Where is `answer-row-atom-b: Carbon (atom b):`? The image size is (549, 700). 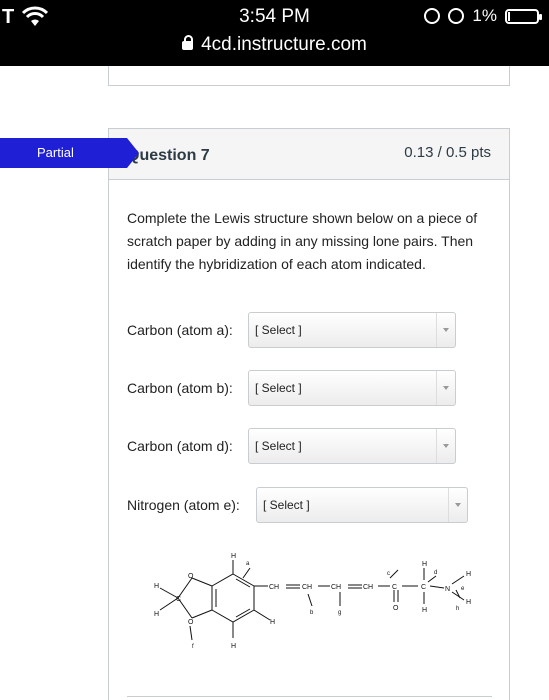 answer-row-atom-b: Carbon (atom b): is located at coordinates (180, 388).